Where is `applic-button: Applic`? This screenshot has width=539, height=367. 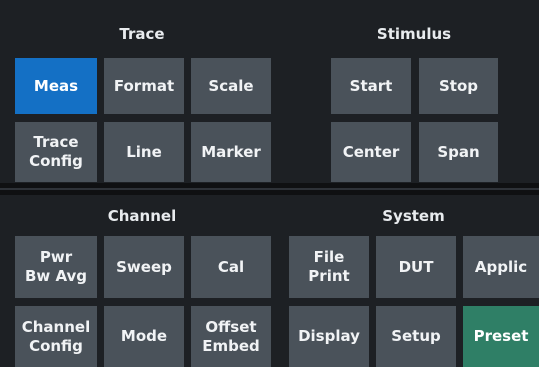 applic-button: Applic is located at coordinates (501, 267).